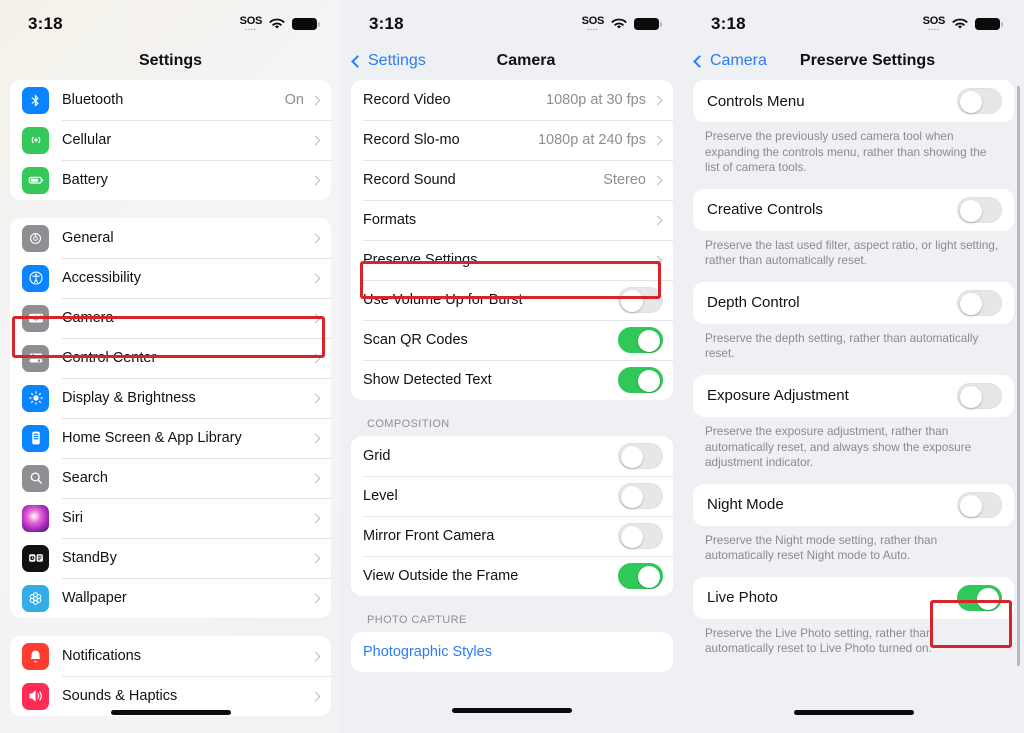 This screenshot has width=1024, height=733. Describe the element at coordinates (640, 536) in the screenshot. I see `toggle-mirror-front-camera` at that location.